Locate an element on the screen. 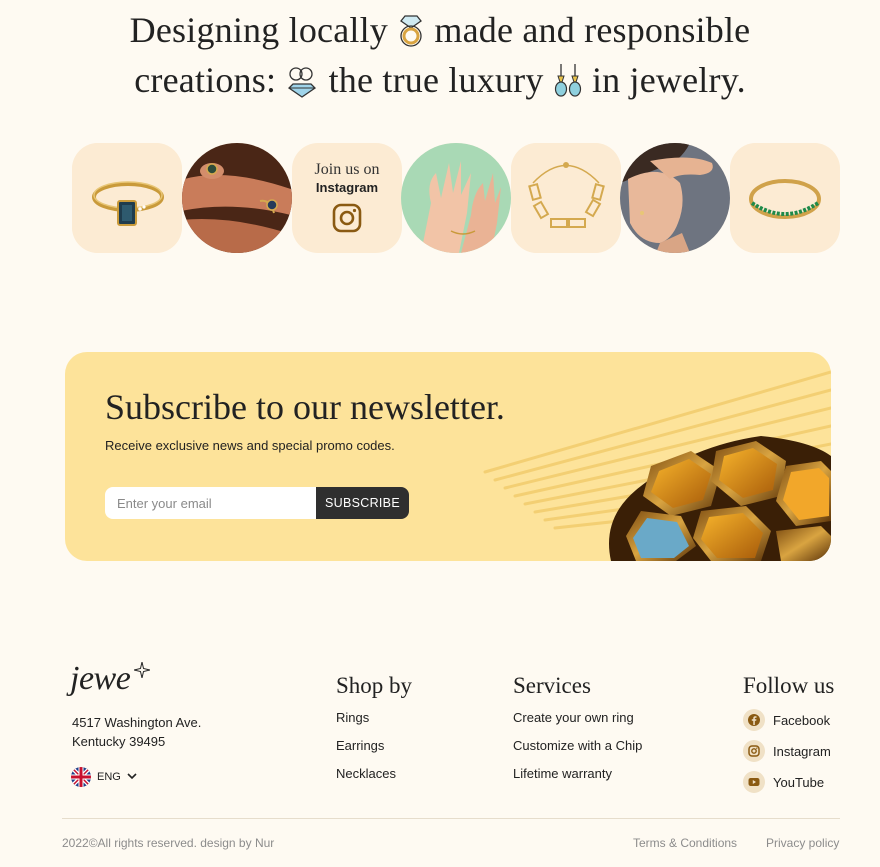 The image size is (880, 867). uk-flag-icon is located at coordinates (81, 777).